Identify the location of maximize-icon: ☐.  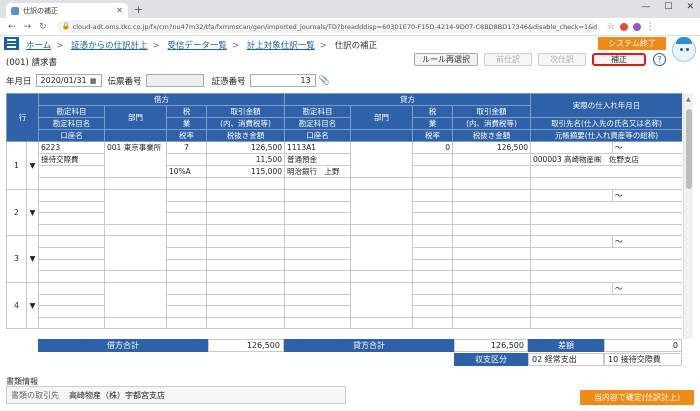
(668, 7).